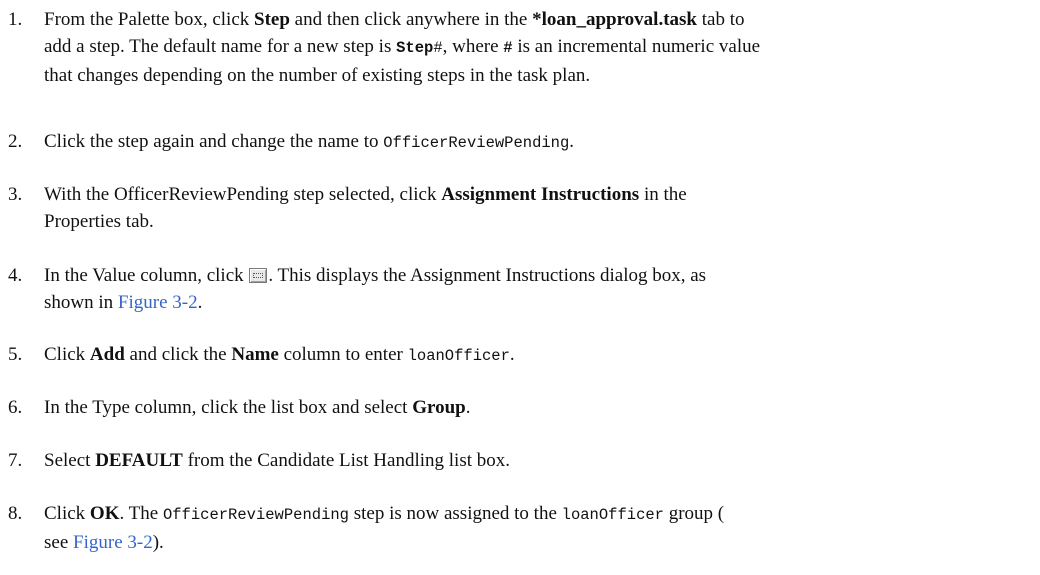 This screenshot has height=575, width=1040. What do you see at coordinates (255, 354) in the screenshot?
I see `bold-name: Name` at bounding box center [255, 354].